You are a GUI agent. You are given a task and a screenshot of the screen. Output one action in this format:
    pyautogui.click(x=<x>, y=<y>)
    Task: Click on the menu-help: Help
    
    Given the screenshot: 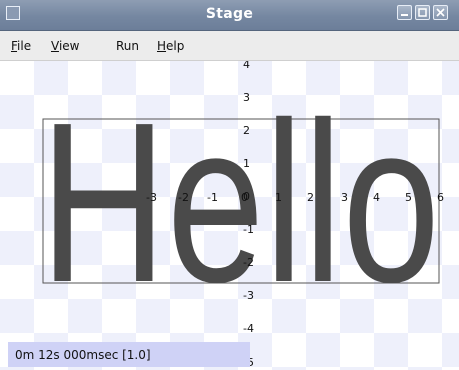 What is the action you would take?
    pyautogui.click(x=170, y=46)
    